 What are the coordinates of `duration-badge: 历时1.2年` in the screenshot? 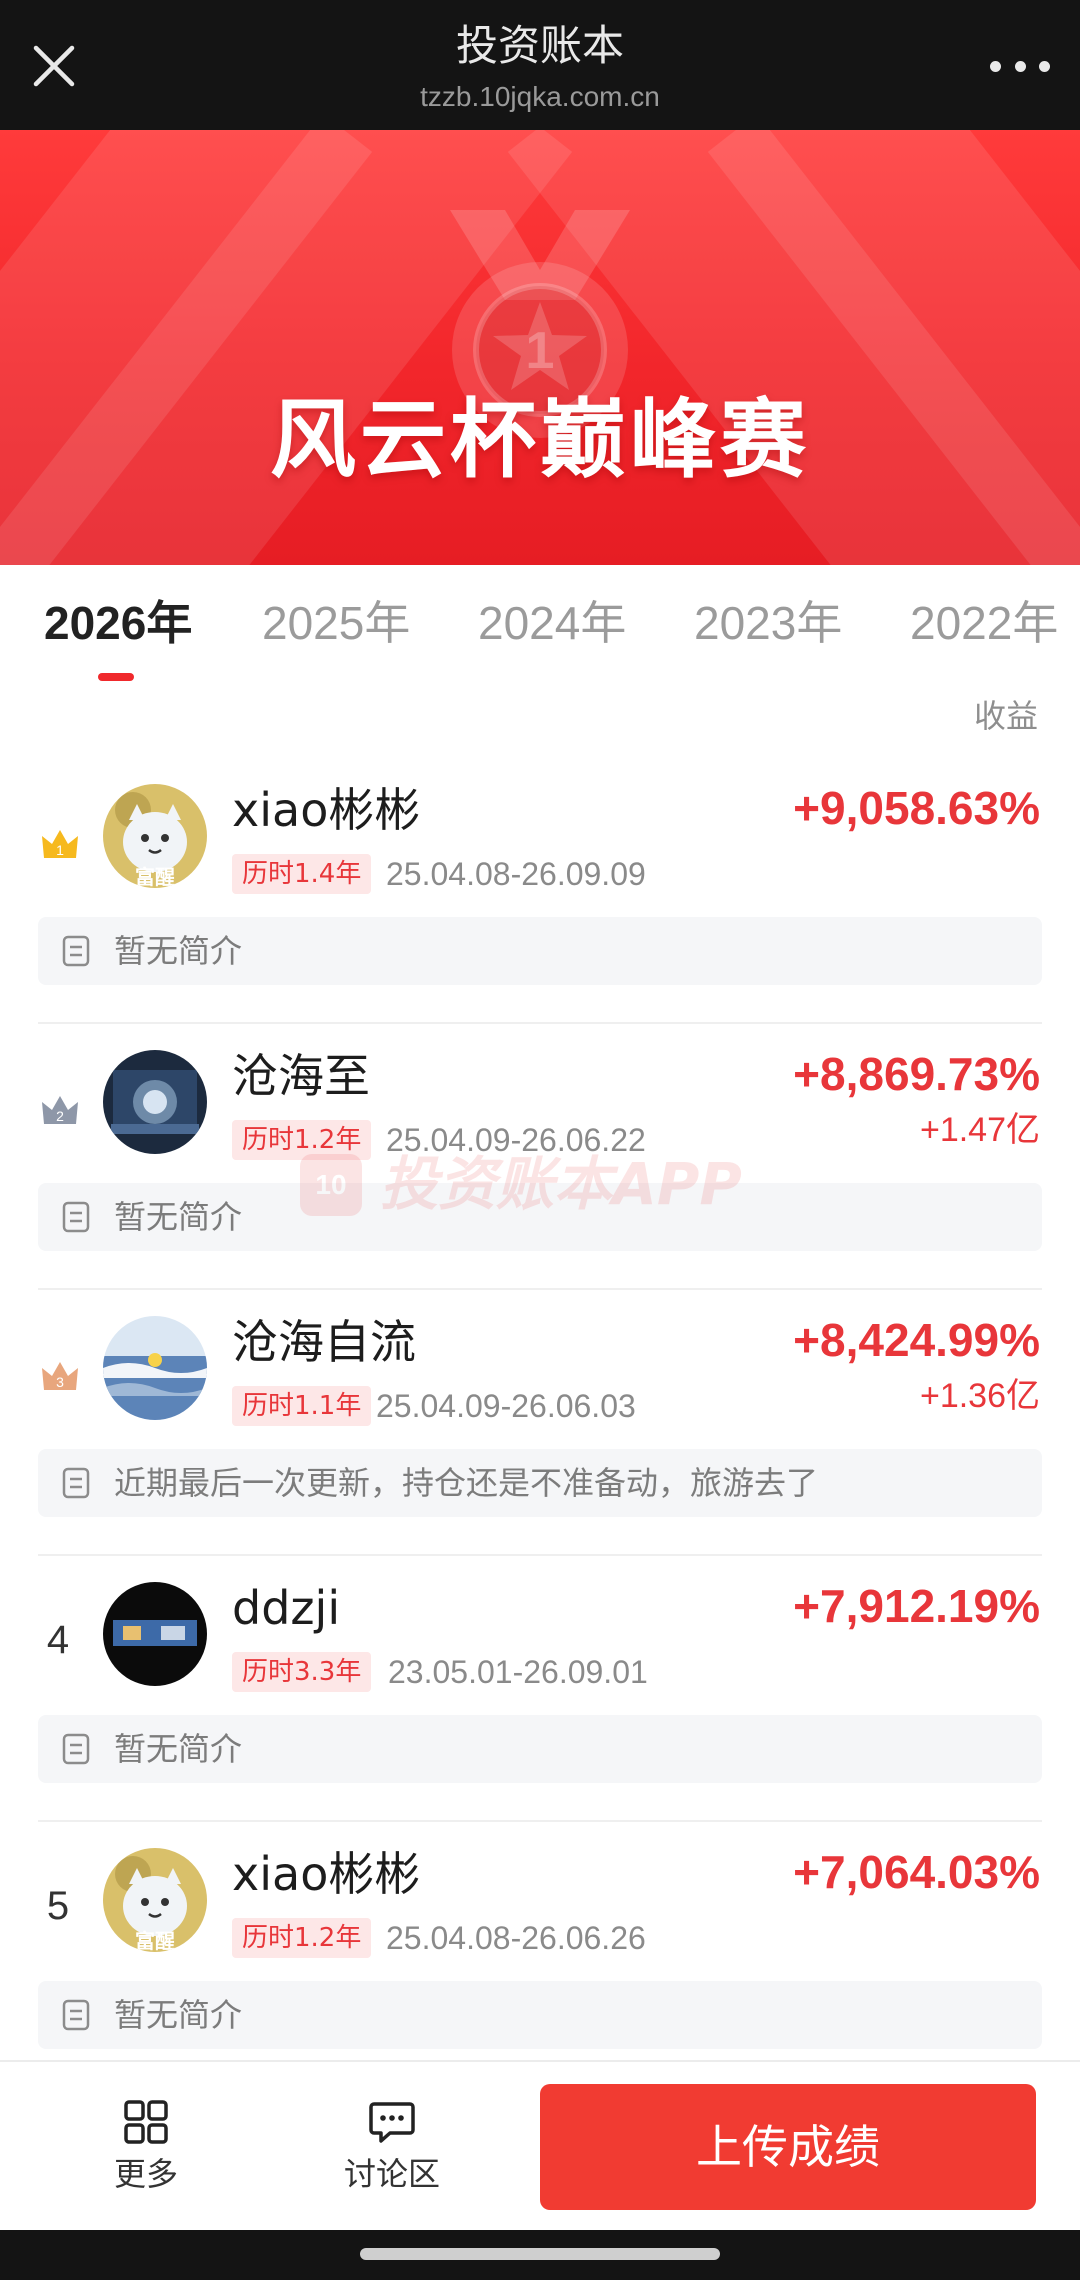 It's located at (302, 1938).